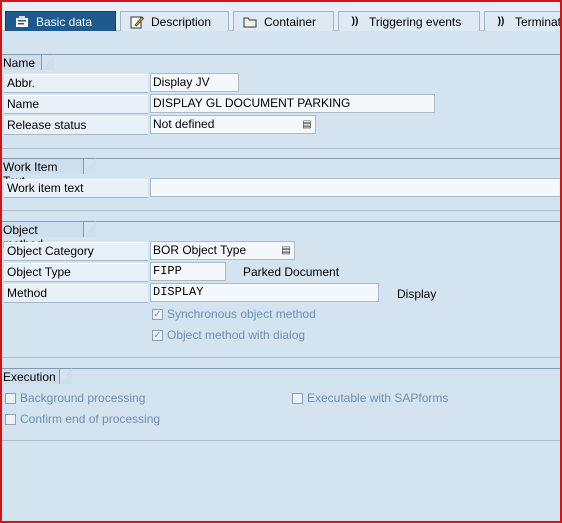 The image size is (562, 523). I want to click on tab-terminating-events: )) Terminat, so click(523, 21).